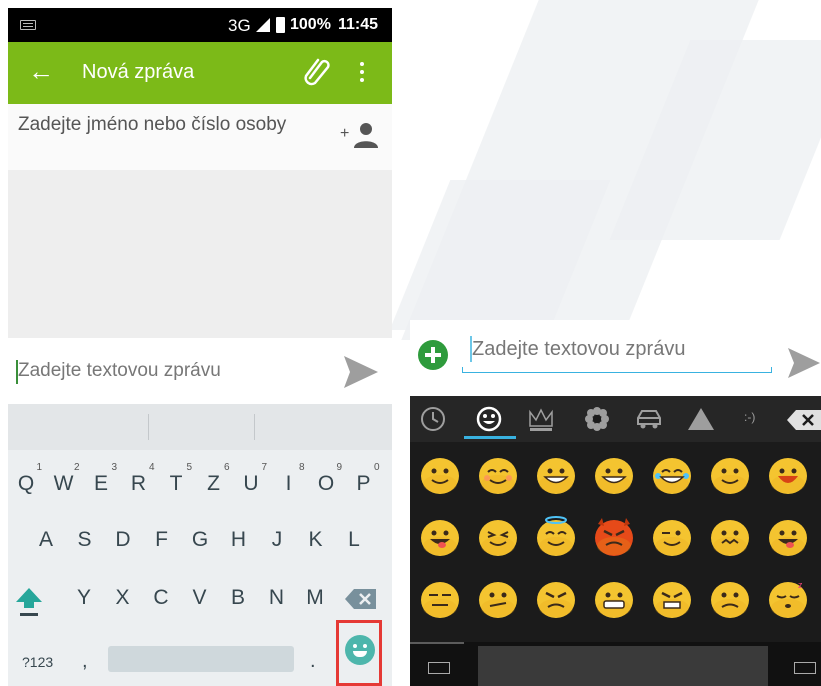 The height and width of the screenshot is (686, 821). Describe the element at coordinates (85, 661) in the screenshot. I see `comma-key: ,` at that location.